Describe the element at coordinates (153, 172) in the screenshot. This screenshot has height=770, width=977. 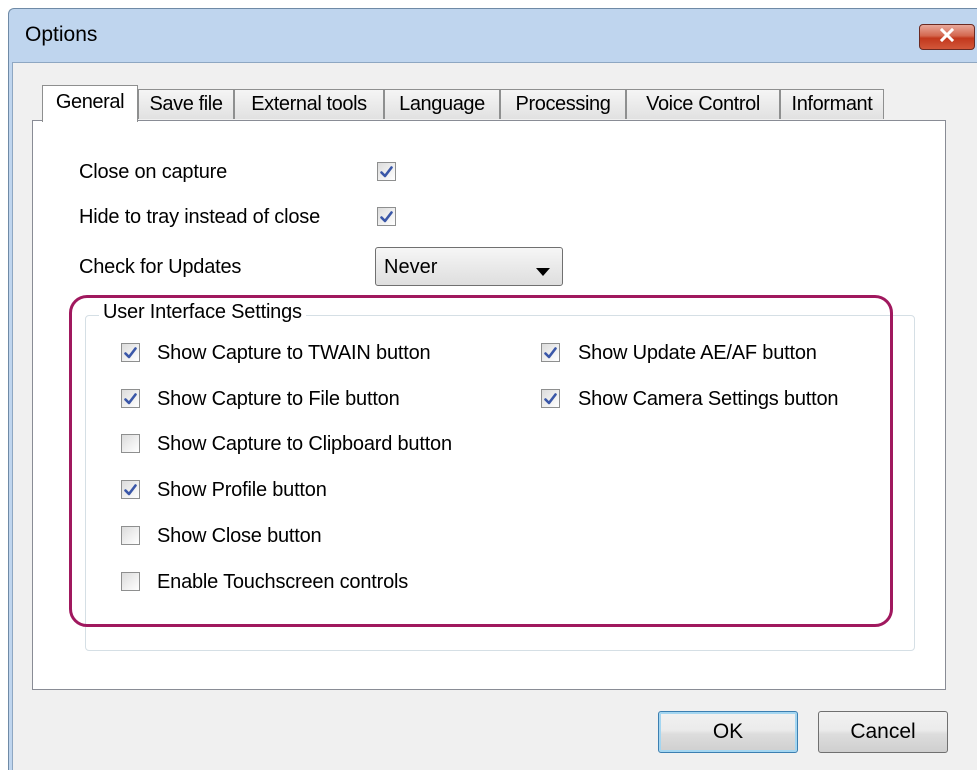
I see `close-on-capture-label: Close on capture` at that location.